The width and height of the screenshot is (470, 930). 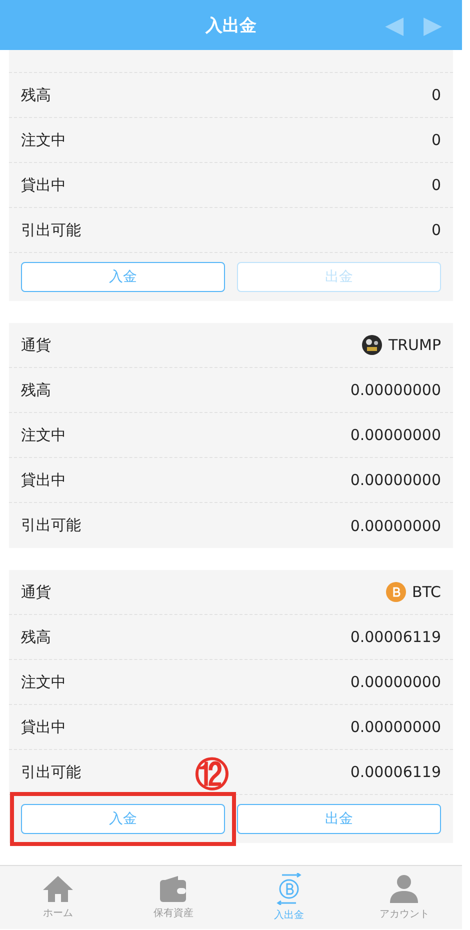 What do you see at coordinates (414, 345) in the screenshot?
I see `currency-code: TRUMP` at bounding box center [414, 345].